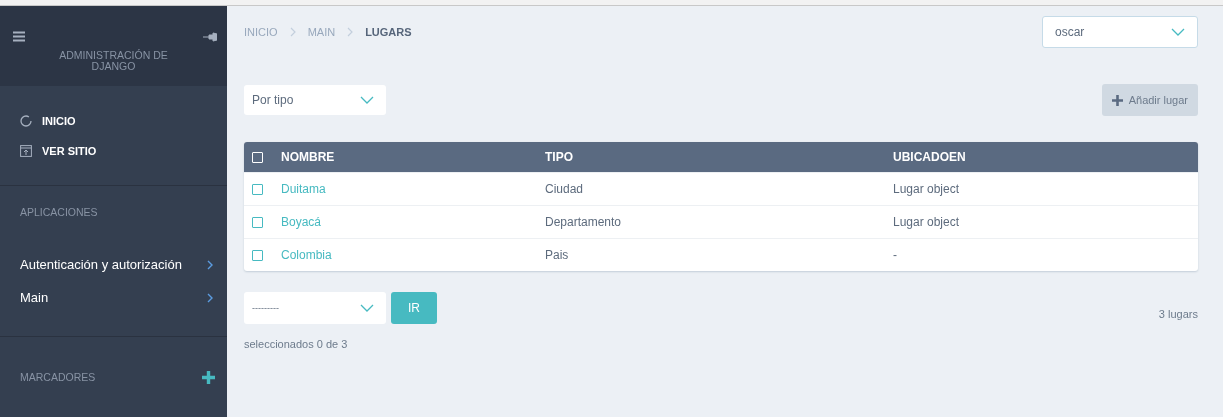 The height and width of the screenshot is (417, 1223). What do you see at coordinates (315, 308) in the screenshot?
I see `action-dropdown: ---------` at bounding box center [315, 308].